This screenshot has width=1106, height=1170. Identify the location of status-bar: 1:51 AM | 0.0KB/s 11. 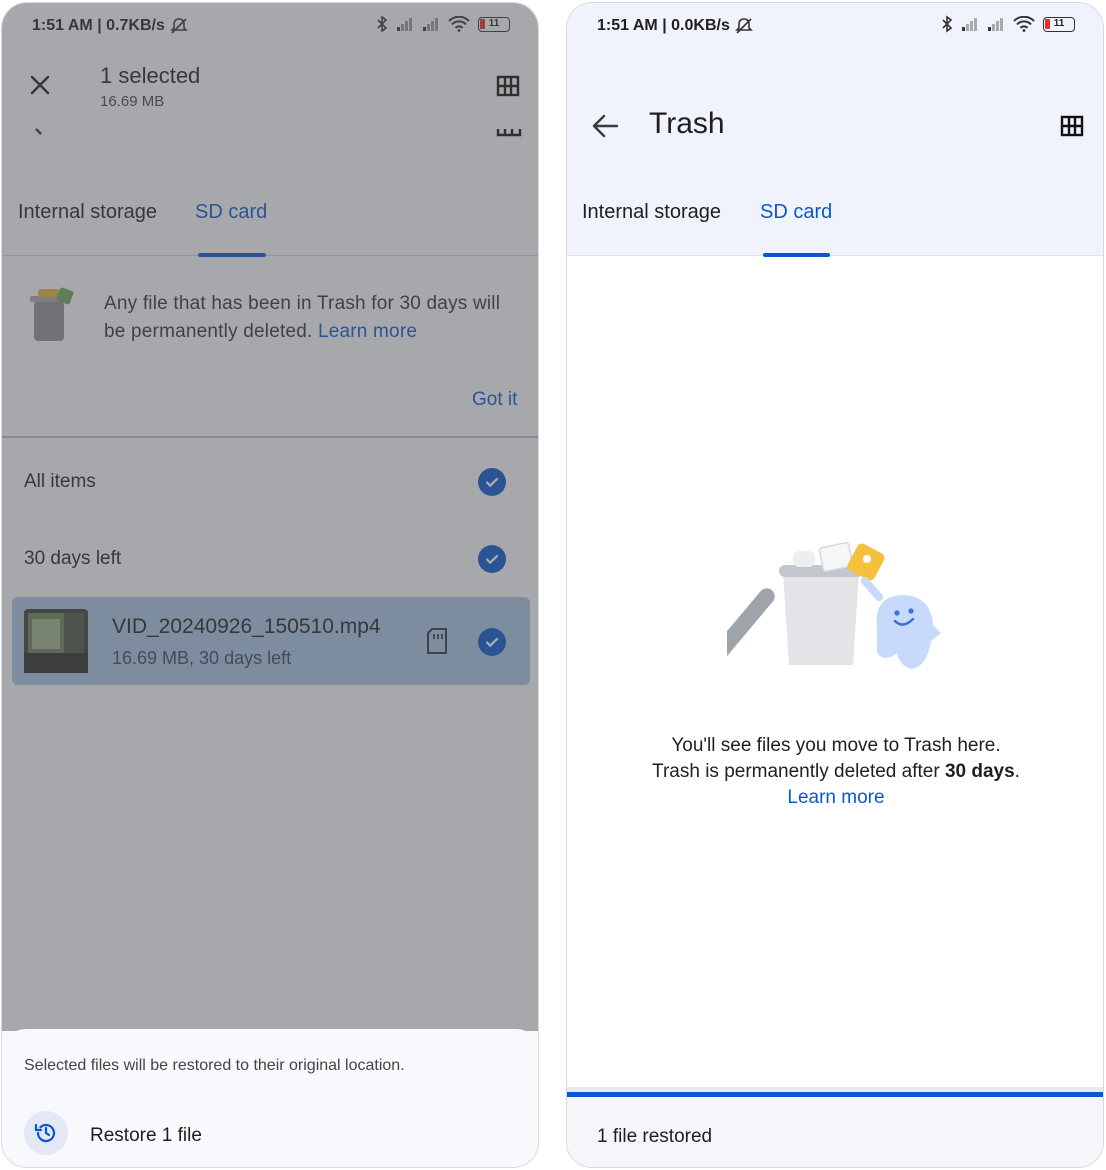
(835, 25).